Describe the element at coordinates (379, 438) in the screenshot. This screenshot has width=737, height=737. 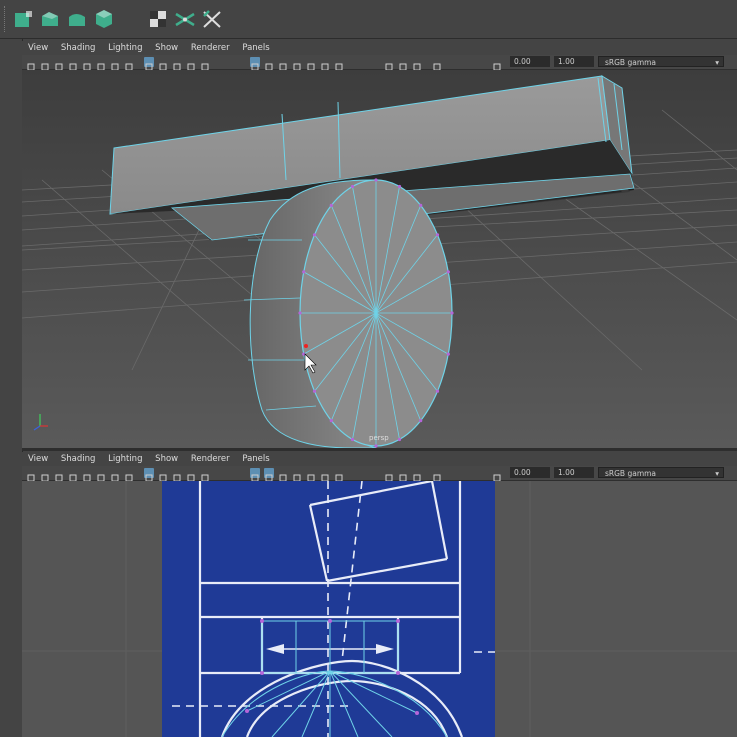
I see `camera-label: persp` at that location.